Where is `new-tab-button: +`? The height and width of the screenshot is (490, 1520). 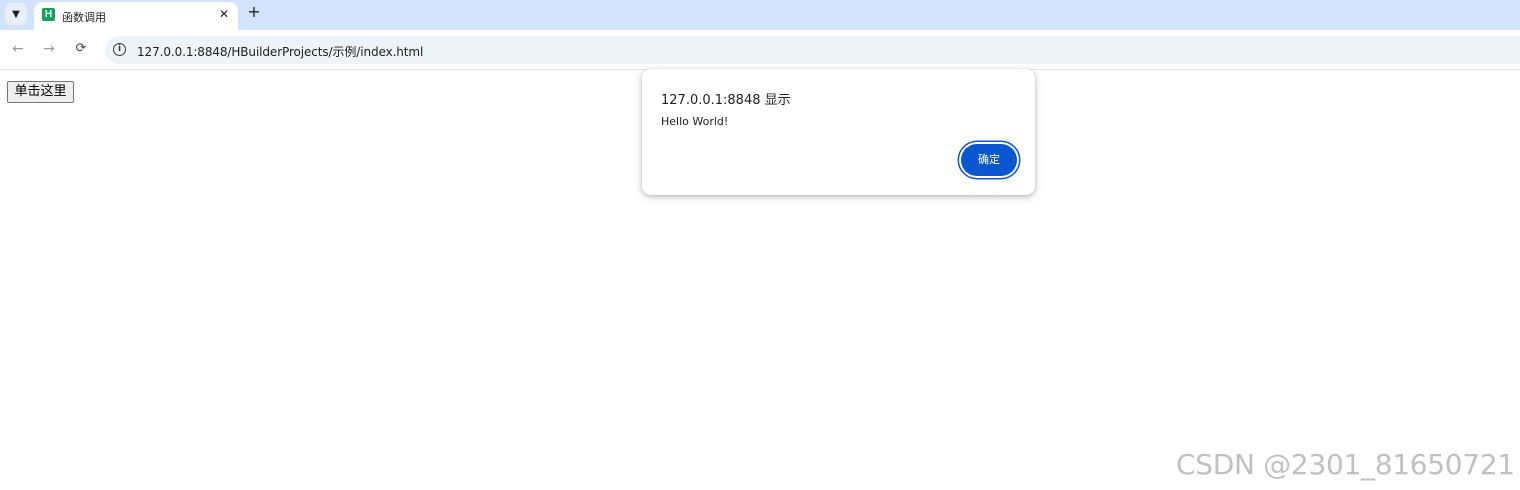 new-tab-button: + is located at coordinates (254, 12).